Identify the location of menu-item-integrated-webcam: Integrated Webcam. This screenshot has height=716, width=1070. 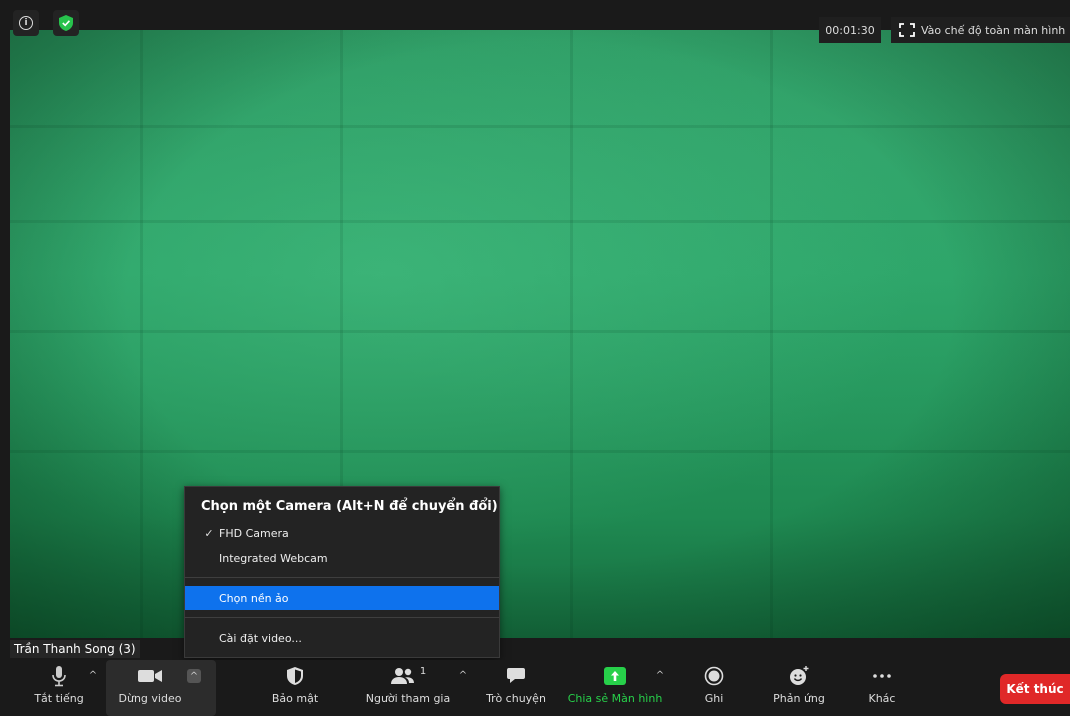
(342, 558).